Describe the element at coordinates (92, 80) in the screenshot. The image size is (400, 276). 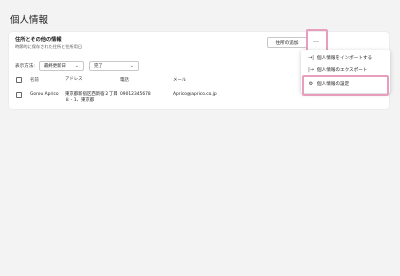
I see `column-header-address: アドレス` at that location.